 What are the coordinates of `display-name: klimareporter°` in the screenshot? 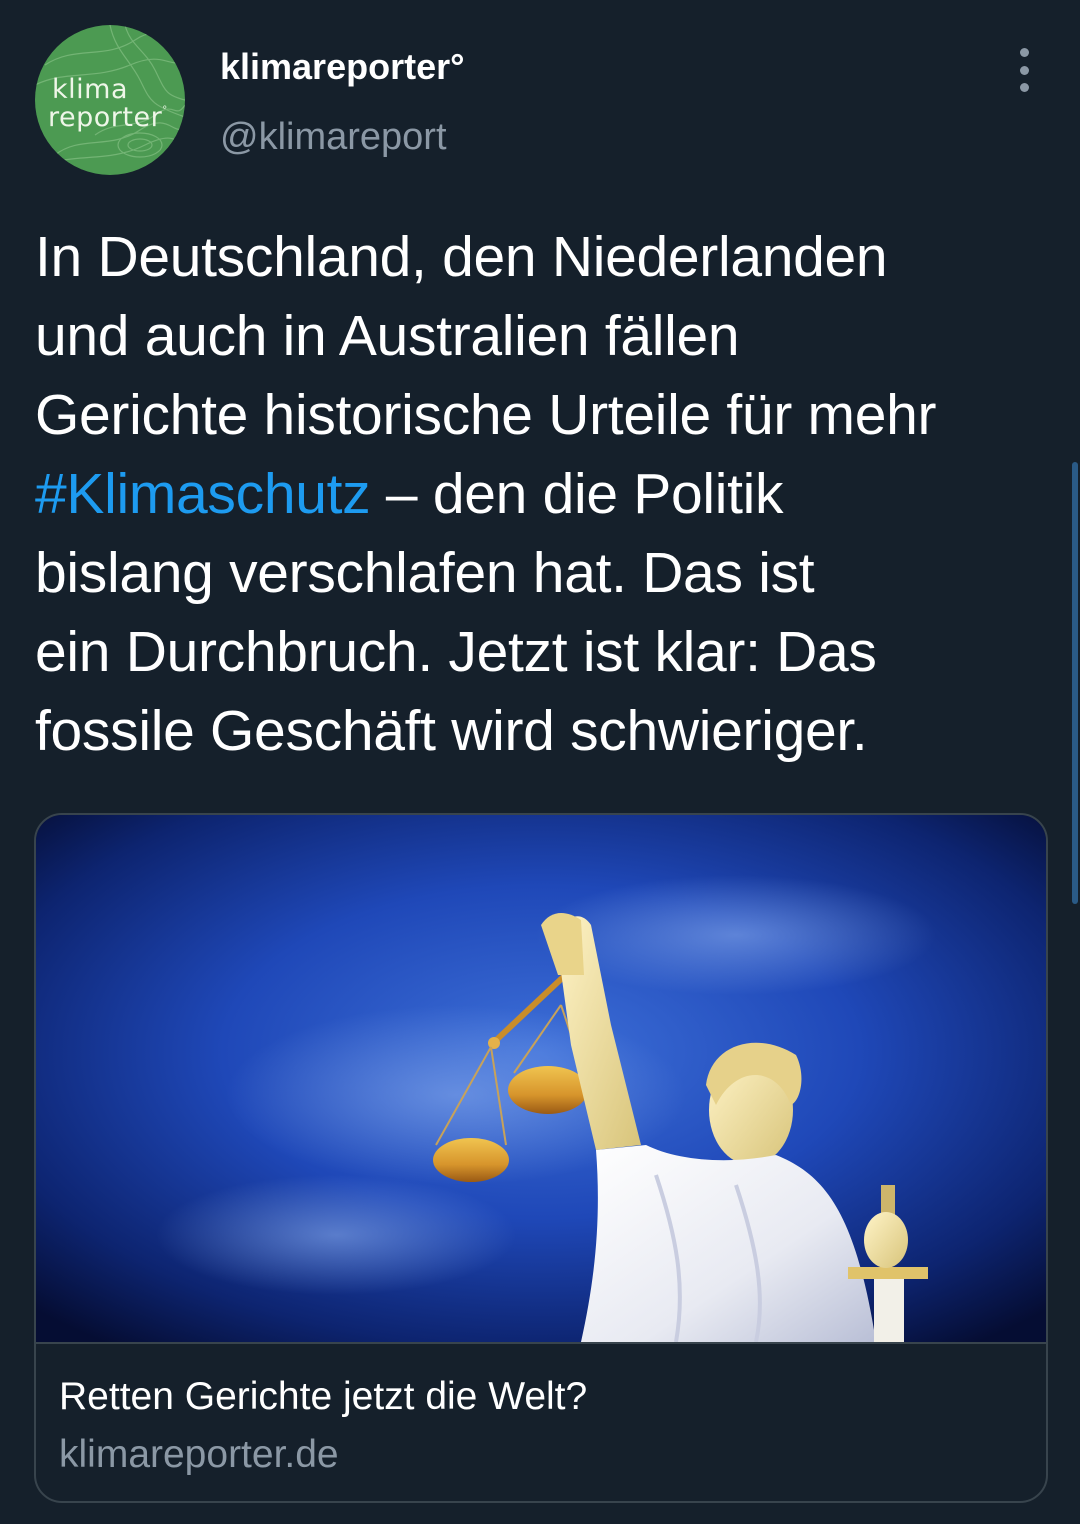 It's located at (342, 67).